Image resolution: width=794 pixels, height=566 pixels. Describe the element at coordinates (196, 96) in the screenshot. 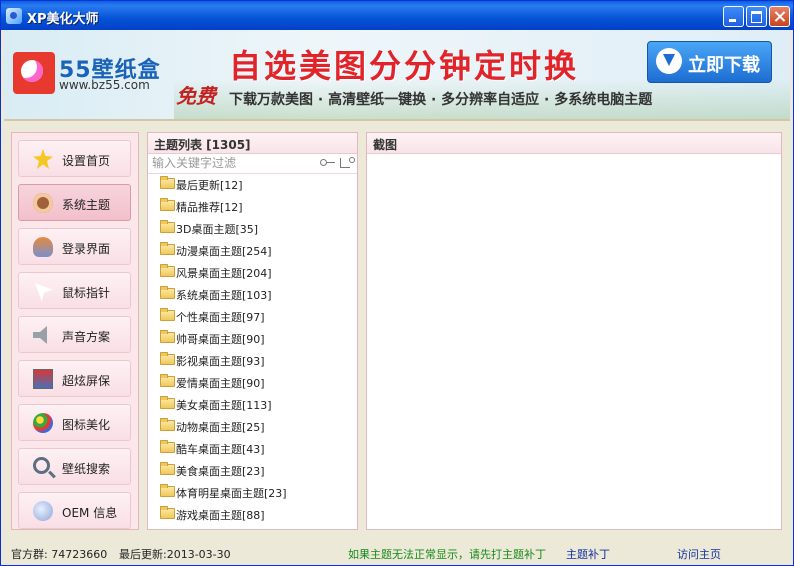

I see `free-label: 免费` at that location.